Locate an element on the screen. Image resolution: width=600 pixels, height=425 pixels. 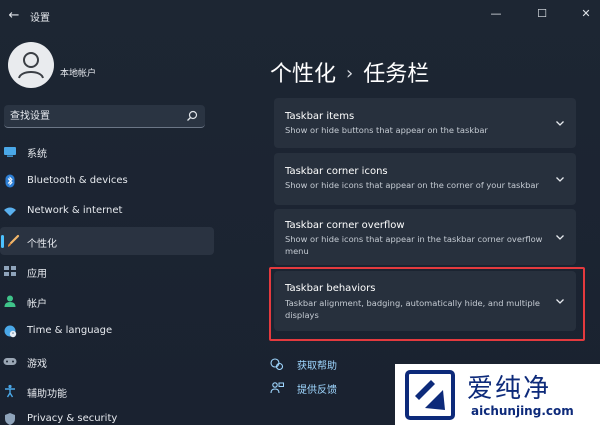
feedback-icon is located at coordinates (277, 388).